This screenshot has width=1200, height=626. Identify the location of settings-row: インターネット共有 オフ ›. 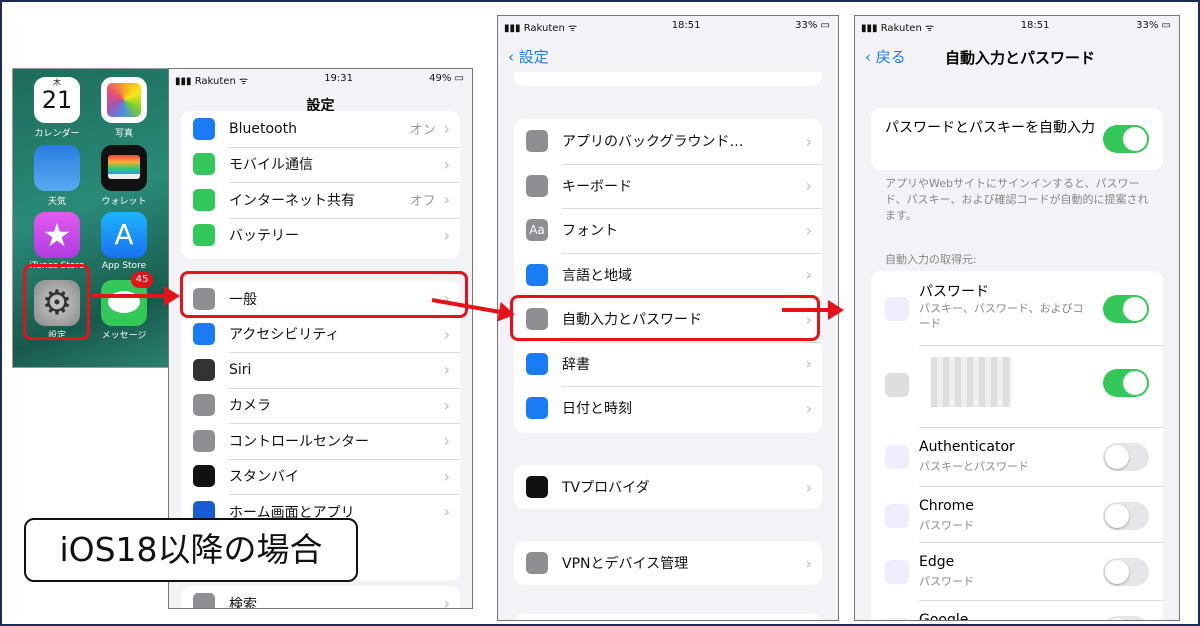
(320, 200).